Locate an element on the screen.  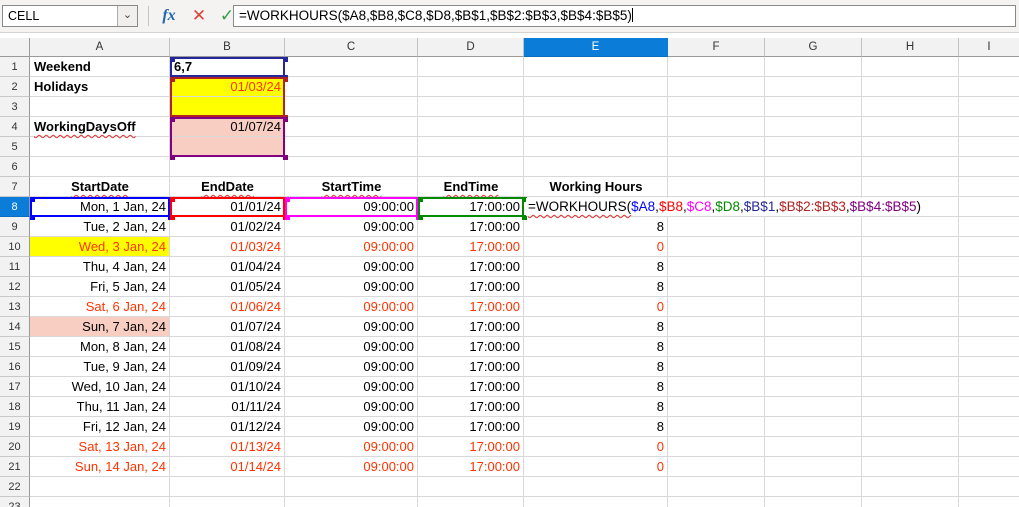
ref-highlight-D8 is located at coordinates (472, 208).